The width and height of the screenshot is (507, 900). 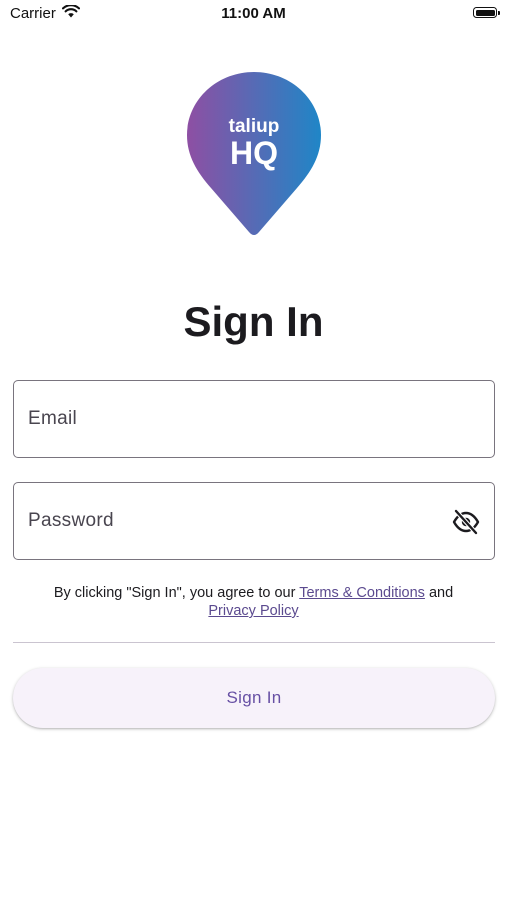 What do you see at coordinates (228, 521) in the screenshot?
I see `password-input` at bounding box center [228, 521].